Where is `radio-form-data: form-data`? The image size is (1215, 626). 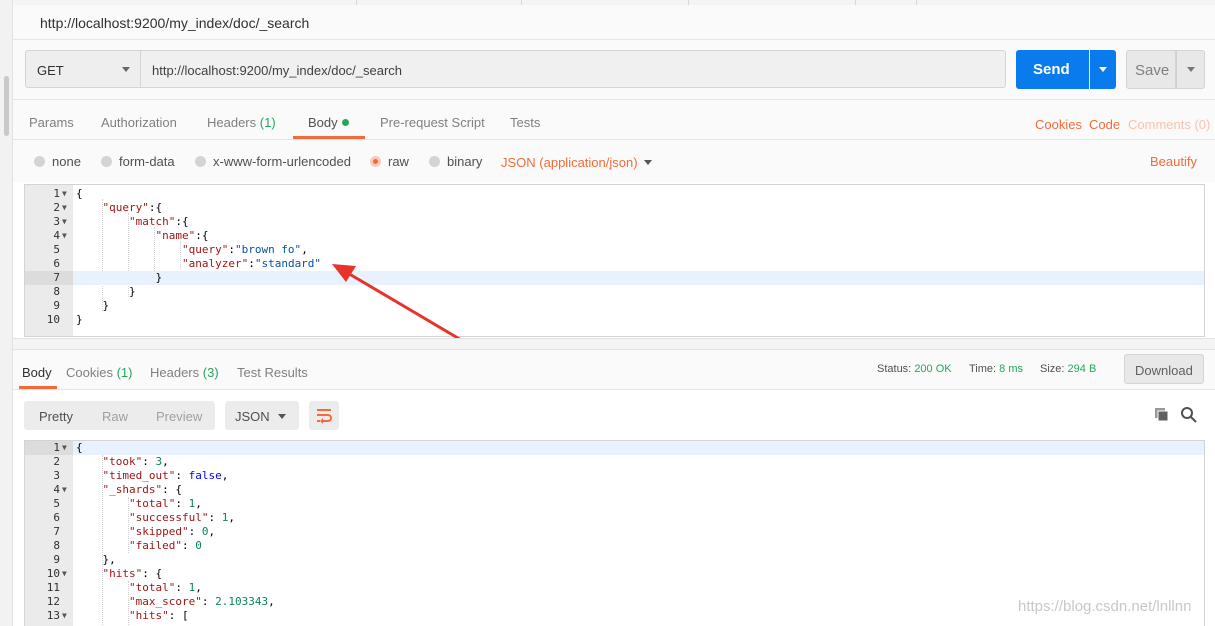
radio-form-data: form-data is located at coordinates (138, 161).